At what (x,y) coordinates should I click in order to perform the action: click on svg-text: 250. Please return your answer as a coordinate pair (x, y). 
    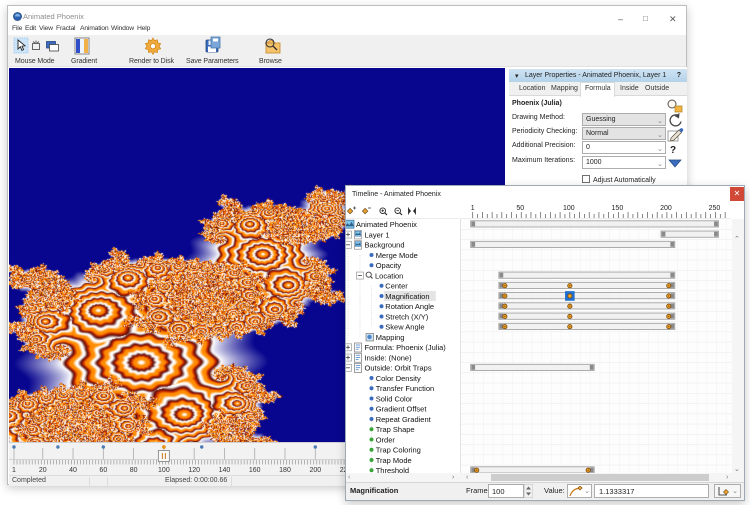
    Looking at the image, I should click on (715, 208).